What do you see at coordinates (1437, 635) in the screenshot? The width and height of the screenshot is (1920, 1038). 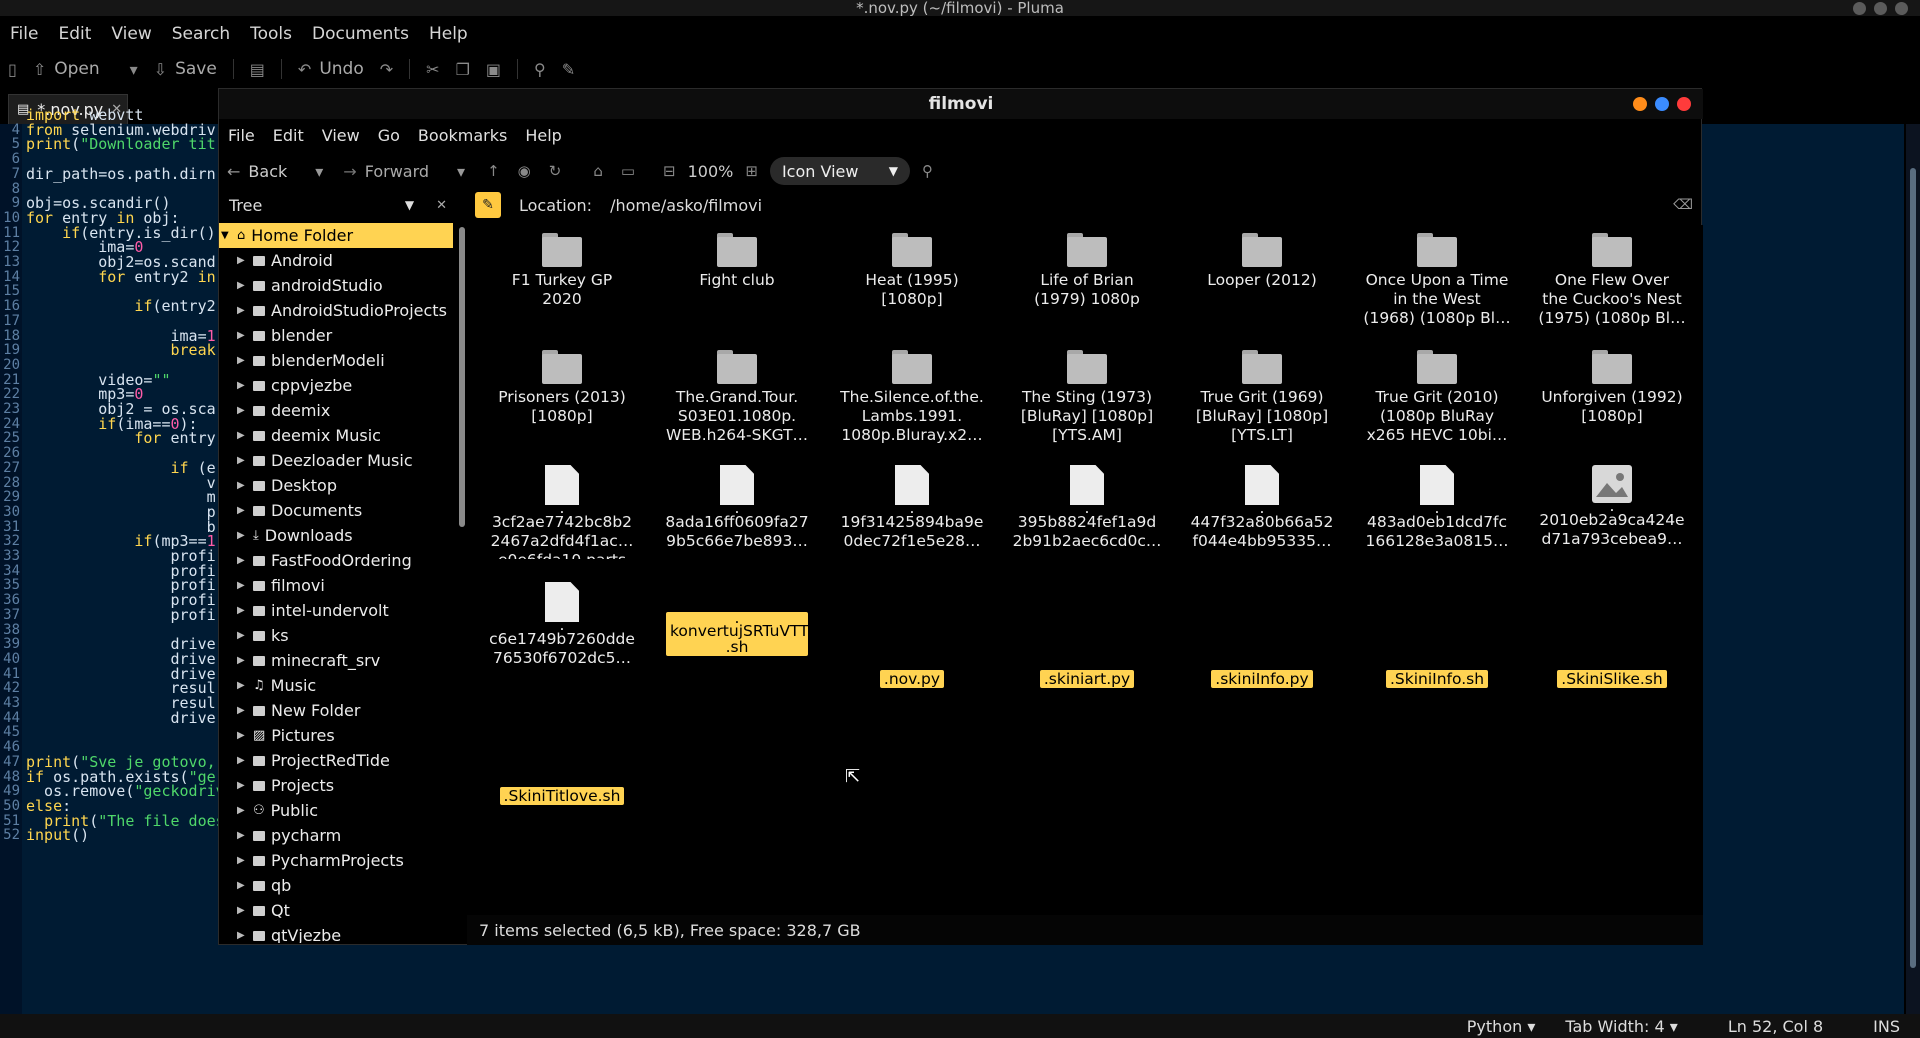 I see `file-item: .SkiniInfo.sh` at bounding box center [1437, 635].